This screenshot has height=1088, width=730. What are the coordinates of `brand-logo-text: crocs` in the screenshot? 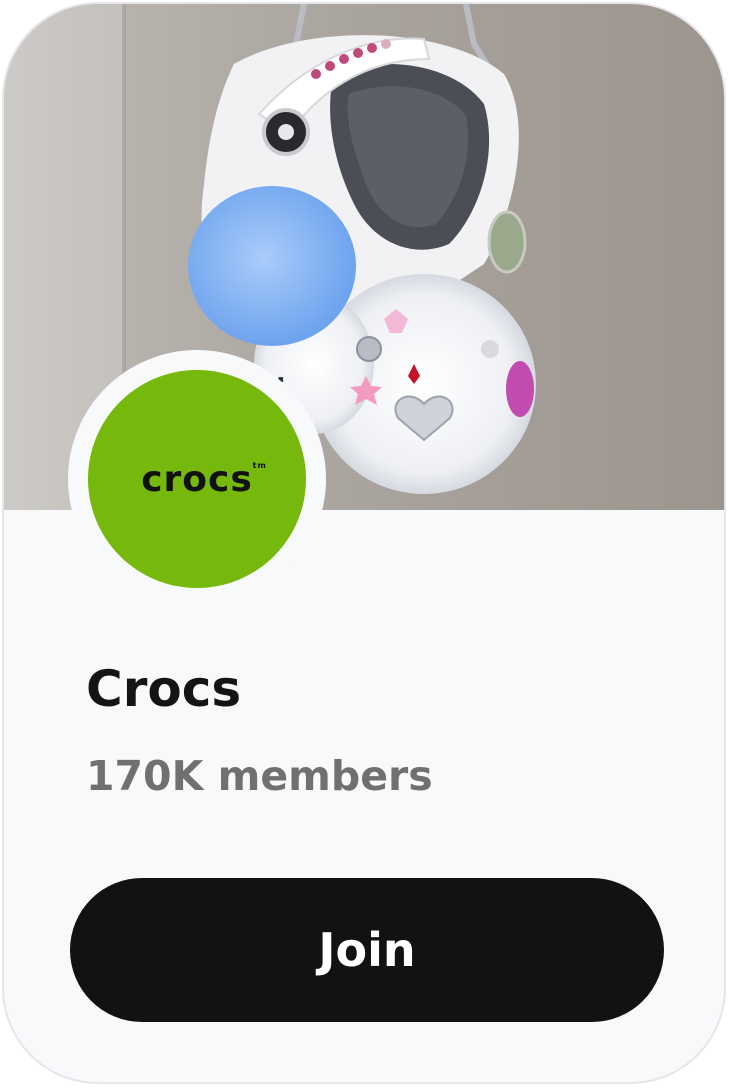 It's located at (197, 479).